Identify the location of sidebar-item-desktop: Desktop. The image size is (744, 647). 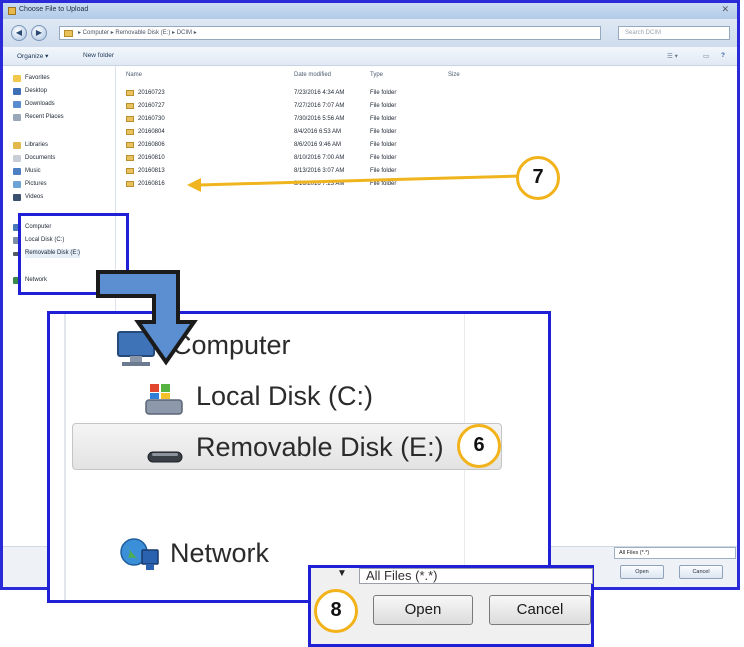
(30, 91).